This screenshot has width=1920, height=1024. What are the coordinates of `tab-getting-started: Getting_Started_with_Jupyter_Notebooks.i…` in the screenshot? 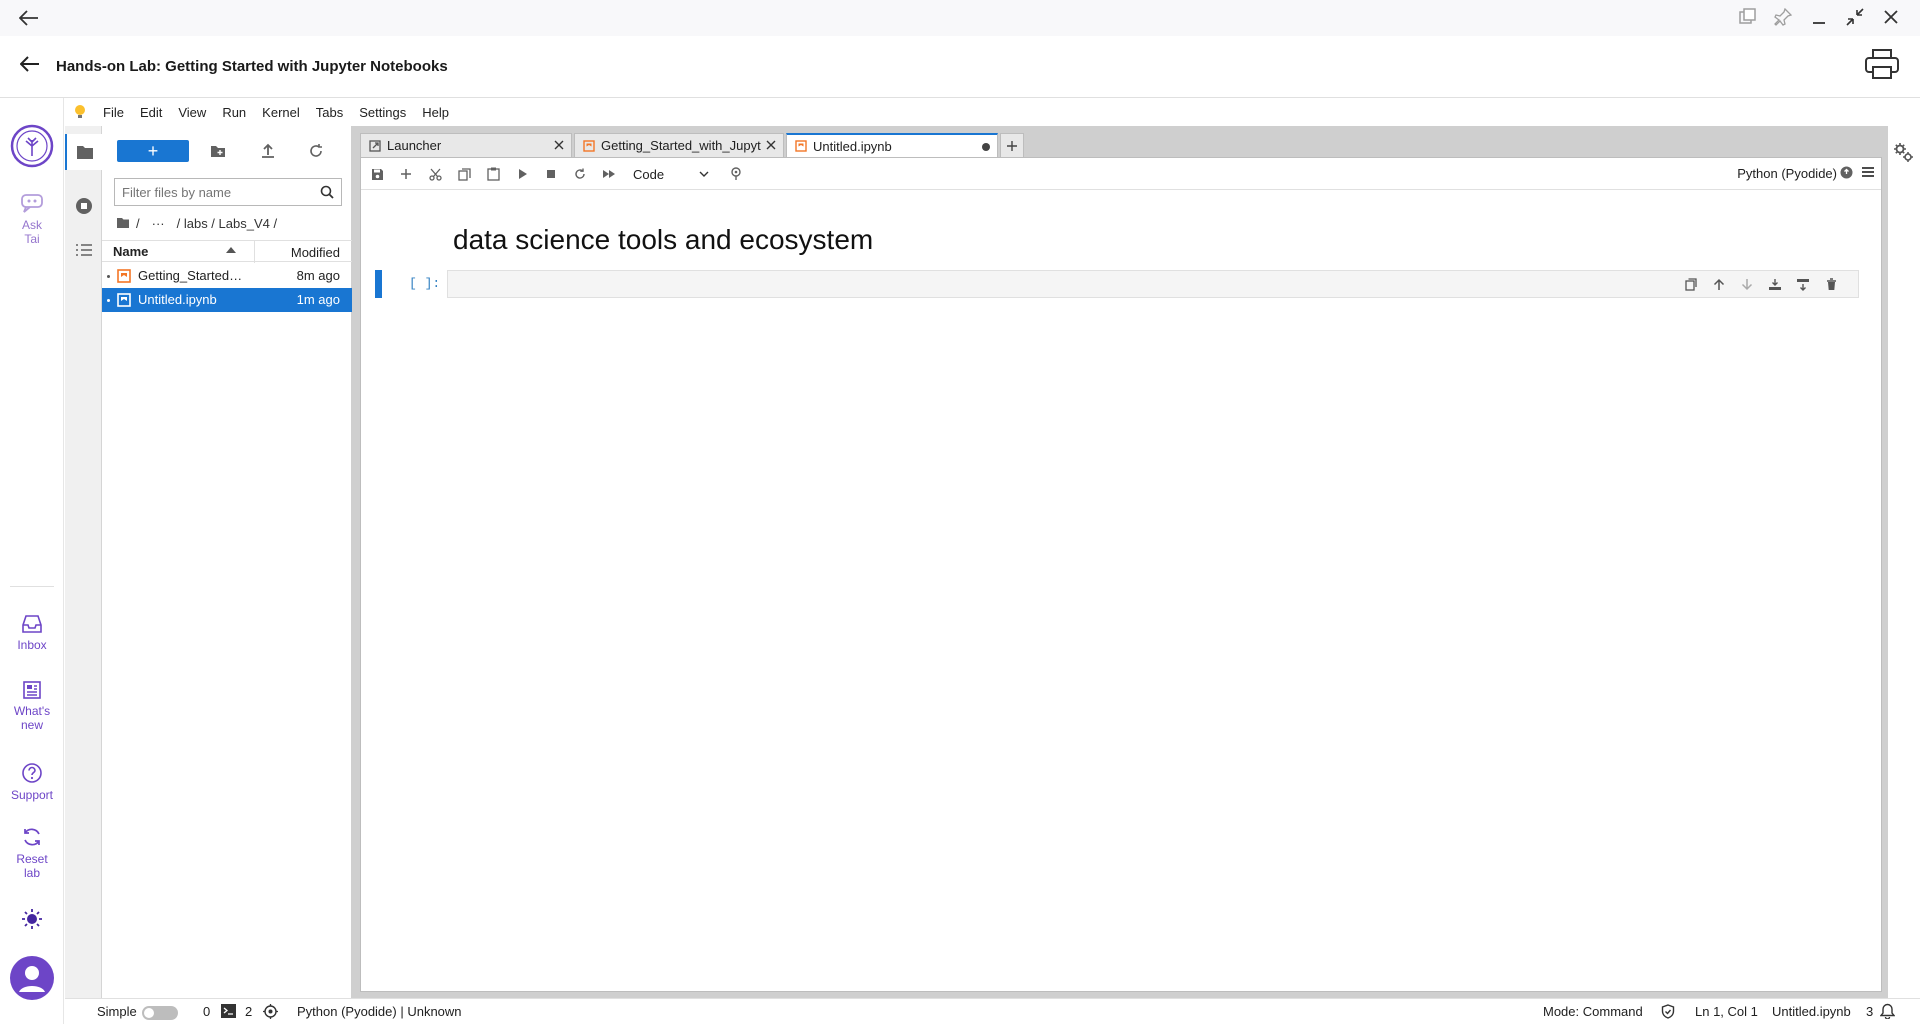 It's located at (679, 145).